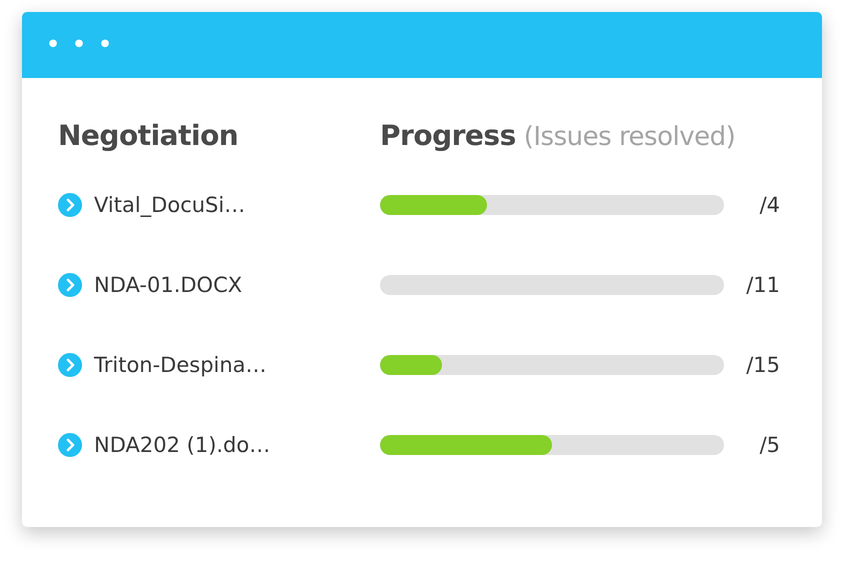 The height and width of the screenshot is (561, 845). Describe the element at coordinates (770, 205) in the screenshot. I see `issue-count: /4` at that location.